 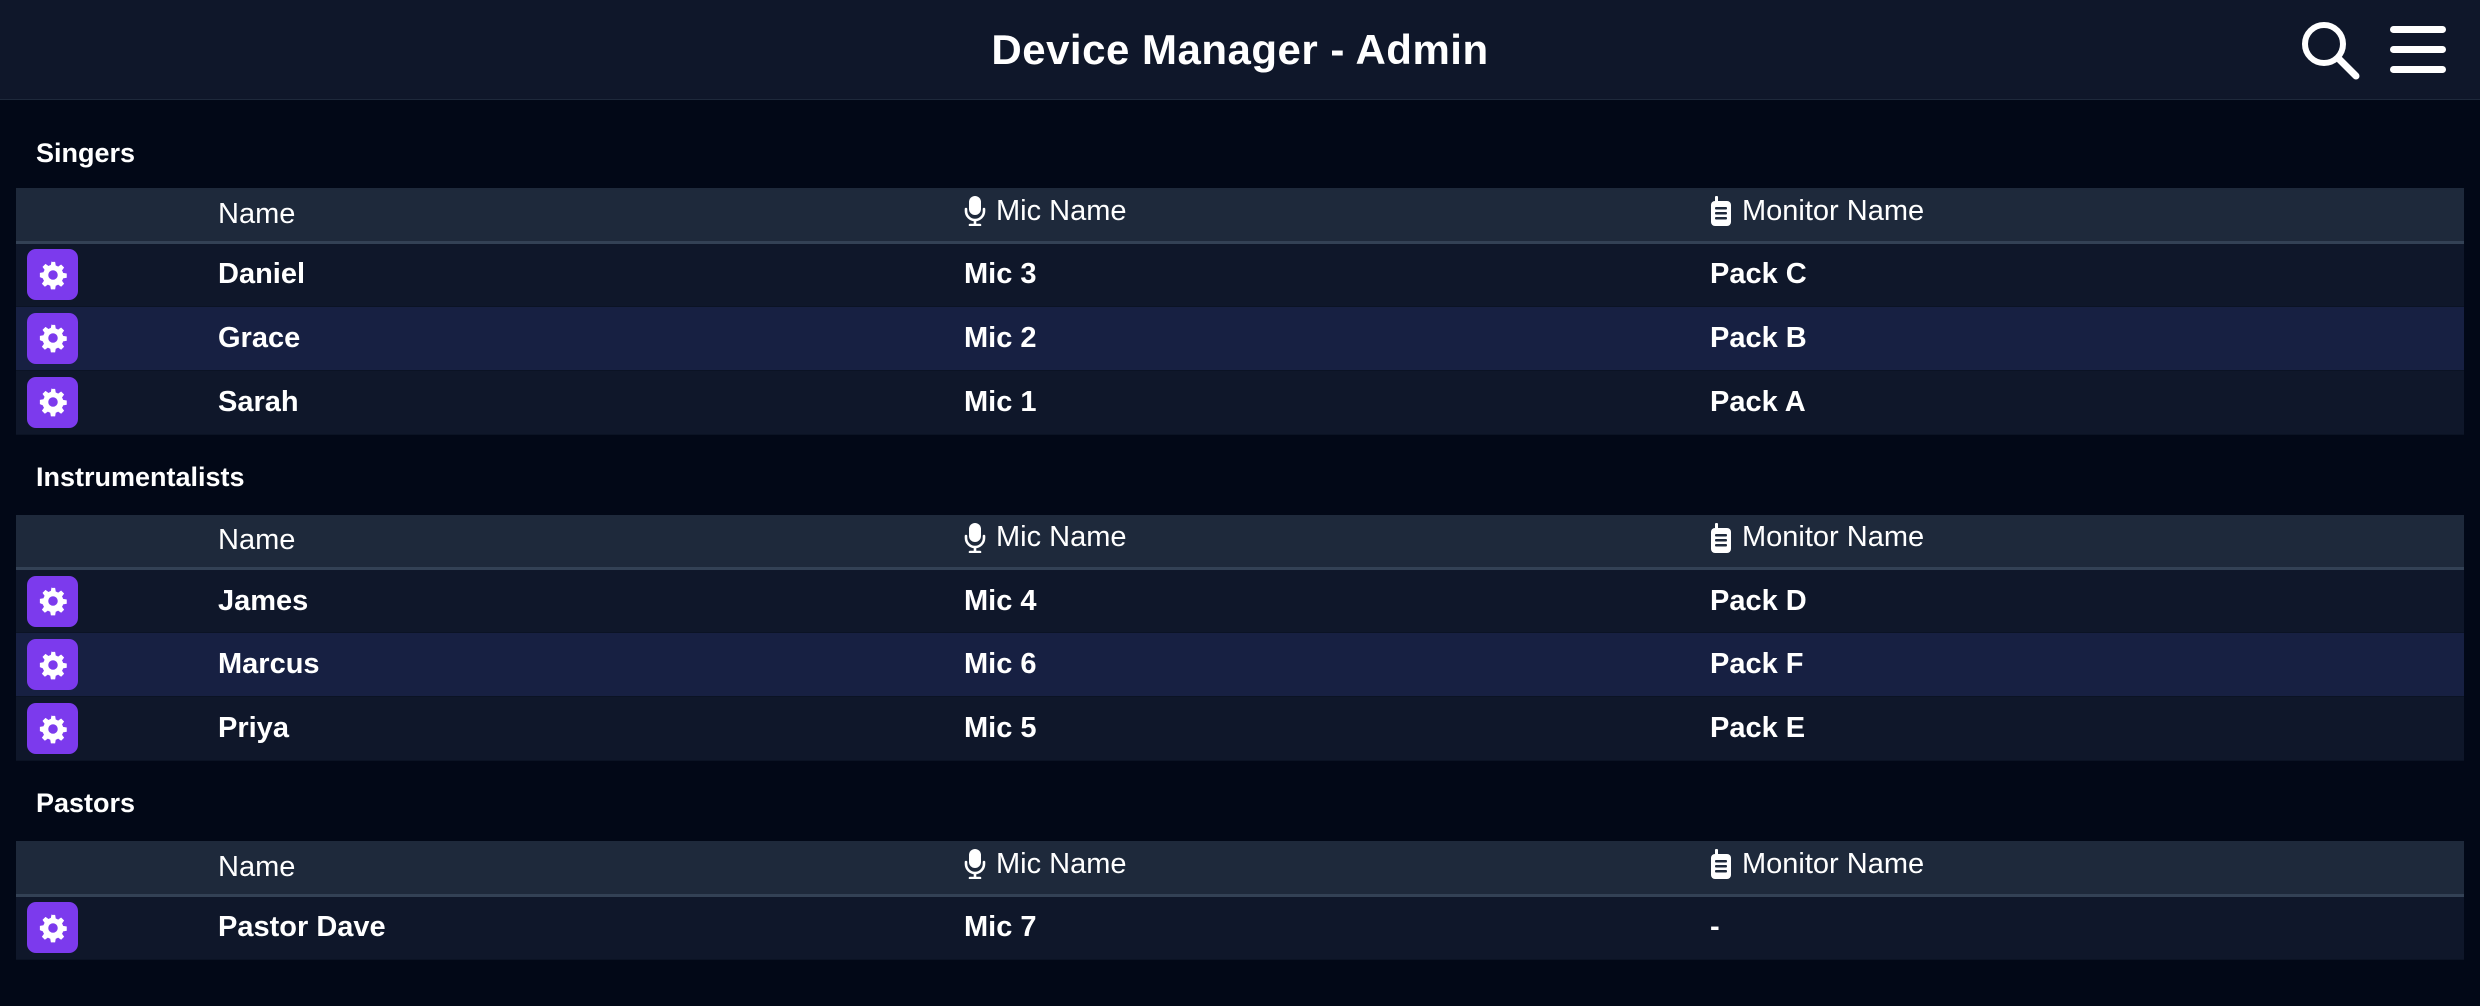 What do you see at coordinates (1000, 600) in the screenshot?
I see `device-mic-name: Mic 4` at bounding box center [1000, 600].